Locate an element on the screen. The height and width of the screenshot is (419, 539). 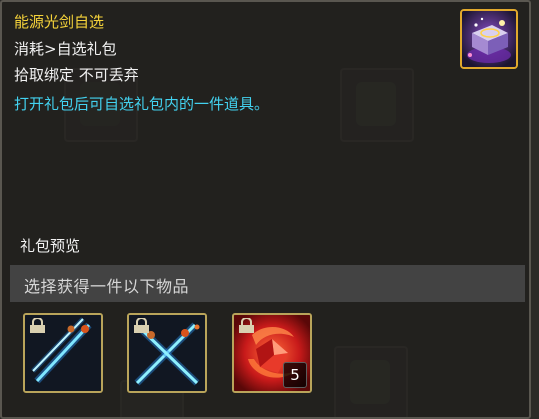
item-description: 打开礼包后可自选礼包内的一件道具。 is located at coordinates (142, 104).